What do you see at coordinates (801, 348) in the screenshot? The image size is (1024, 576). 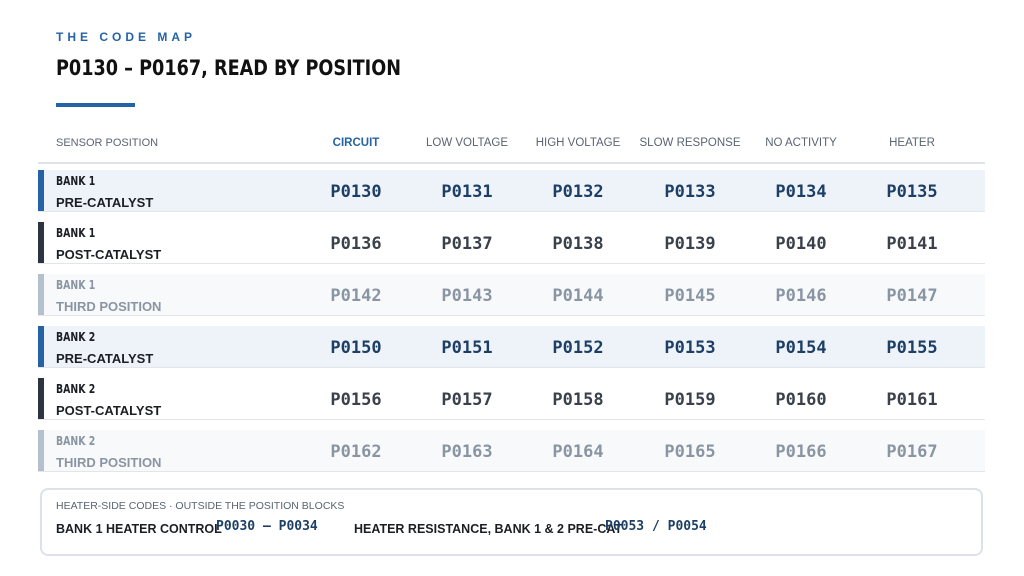 I see `code-cell: P0154` at bounding box center [801, 348].